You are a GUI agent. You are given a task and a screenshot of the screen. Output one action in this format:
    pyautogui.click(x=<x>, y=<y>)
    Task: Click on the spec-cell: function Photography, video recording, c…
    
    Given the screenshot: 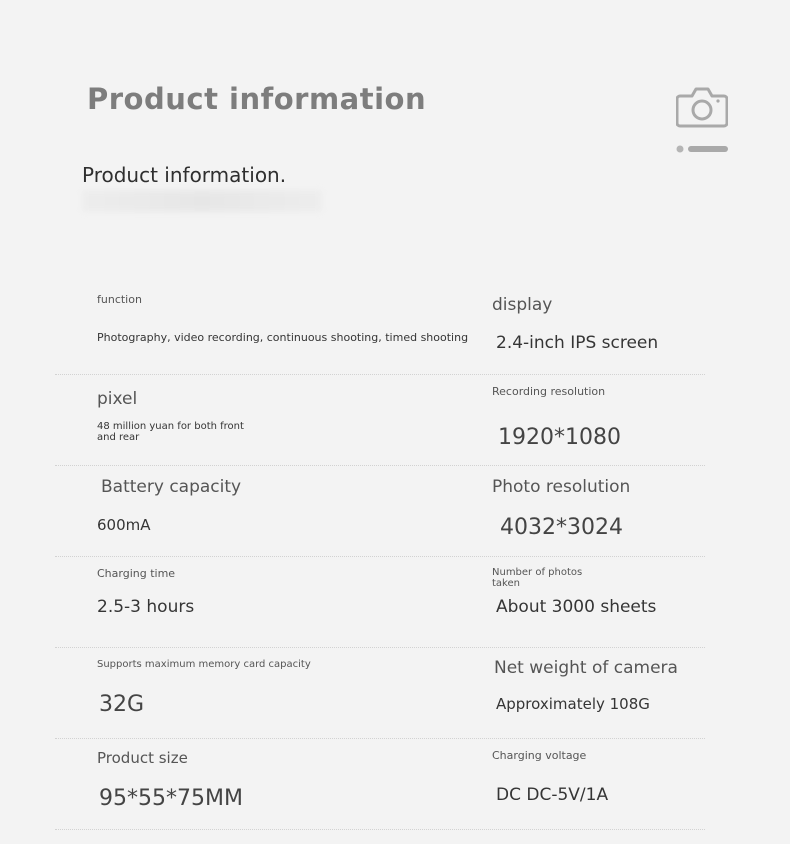 What is the action you would take?
    pyautogui.click(x=282, y=328)
    